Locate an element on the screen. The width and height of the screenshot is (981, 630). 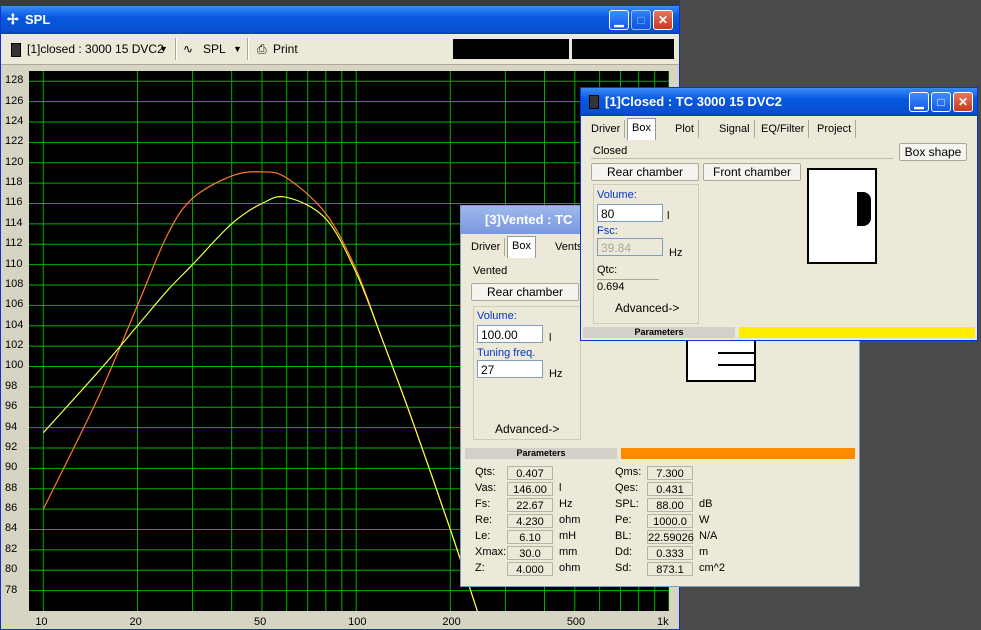
param-value: 1000.0 is located at coordinates (670, 521).